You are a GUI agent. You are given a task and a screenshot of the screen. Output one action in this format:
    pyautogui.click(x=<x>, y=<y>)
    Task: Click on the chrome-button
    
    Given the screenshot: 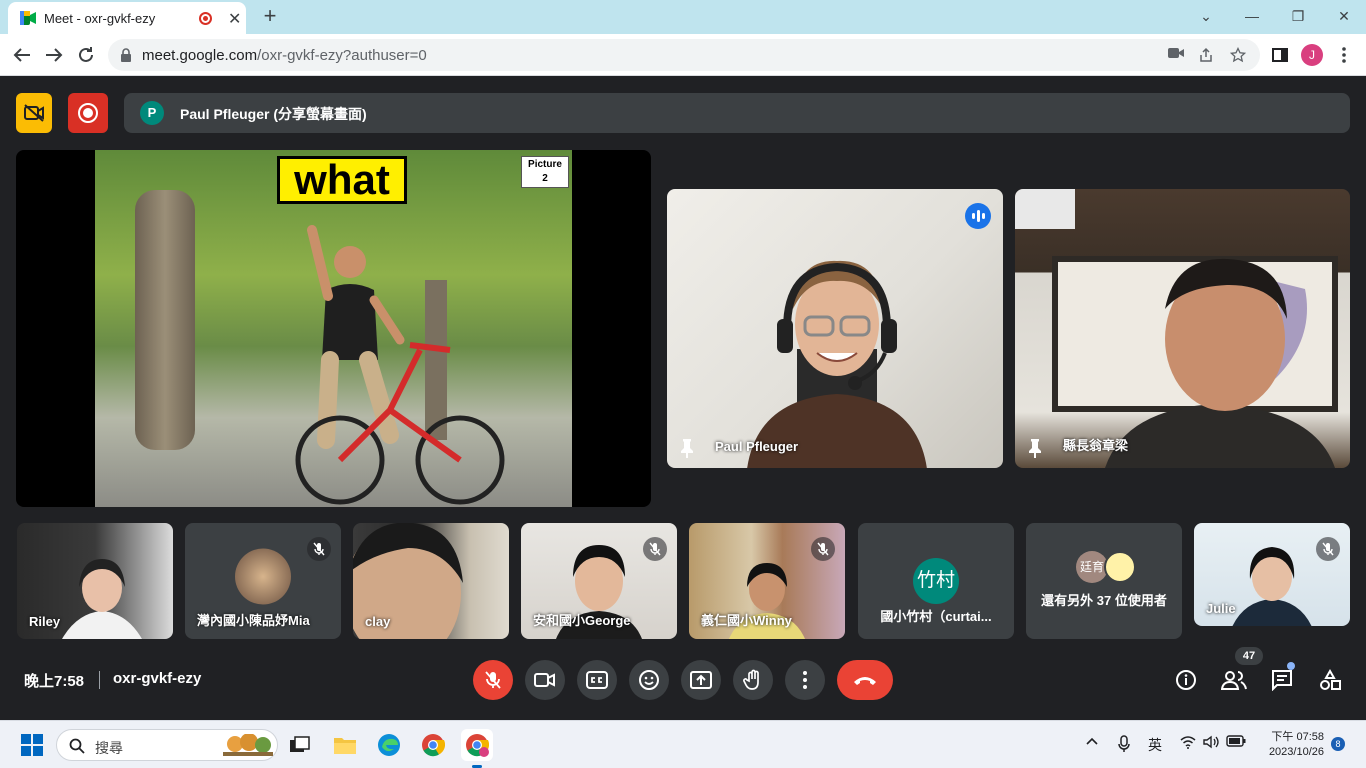 What is the action you would take?
    pyautogui.click(x=433, y=745)
    